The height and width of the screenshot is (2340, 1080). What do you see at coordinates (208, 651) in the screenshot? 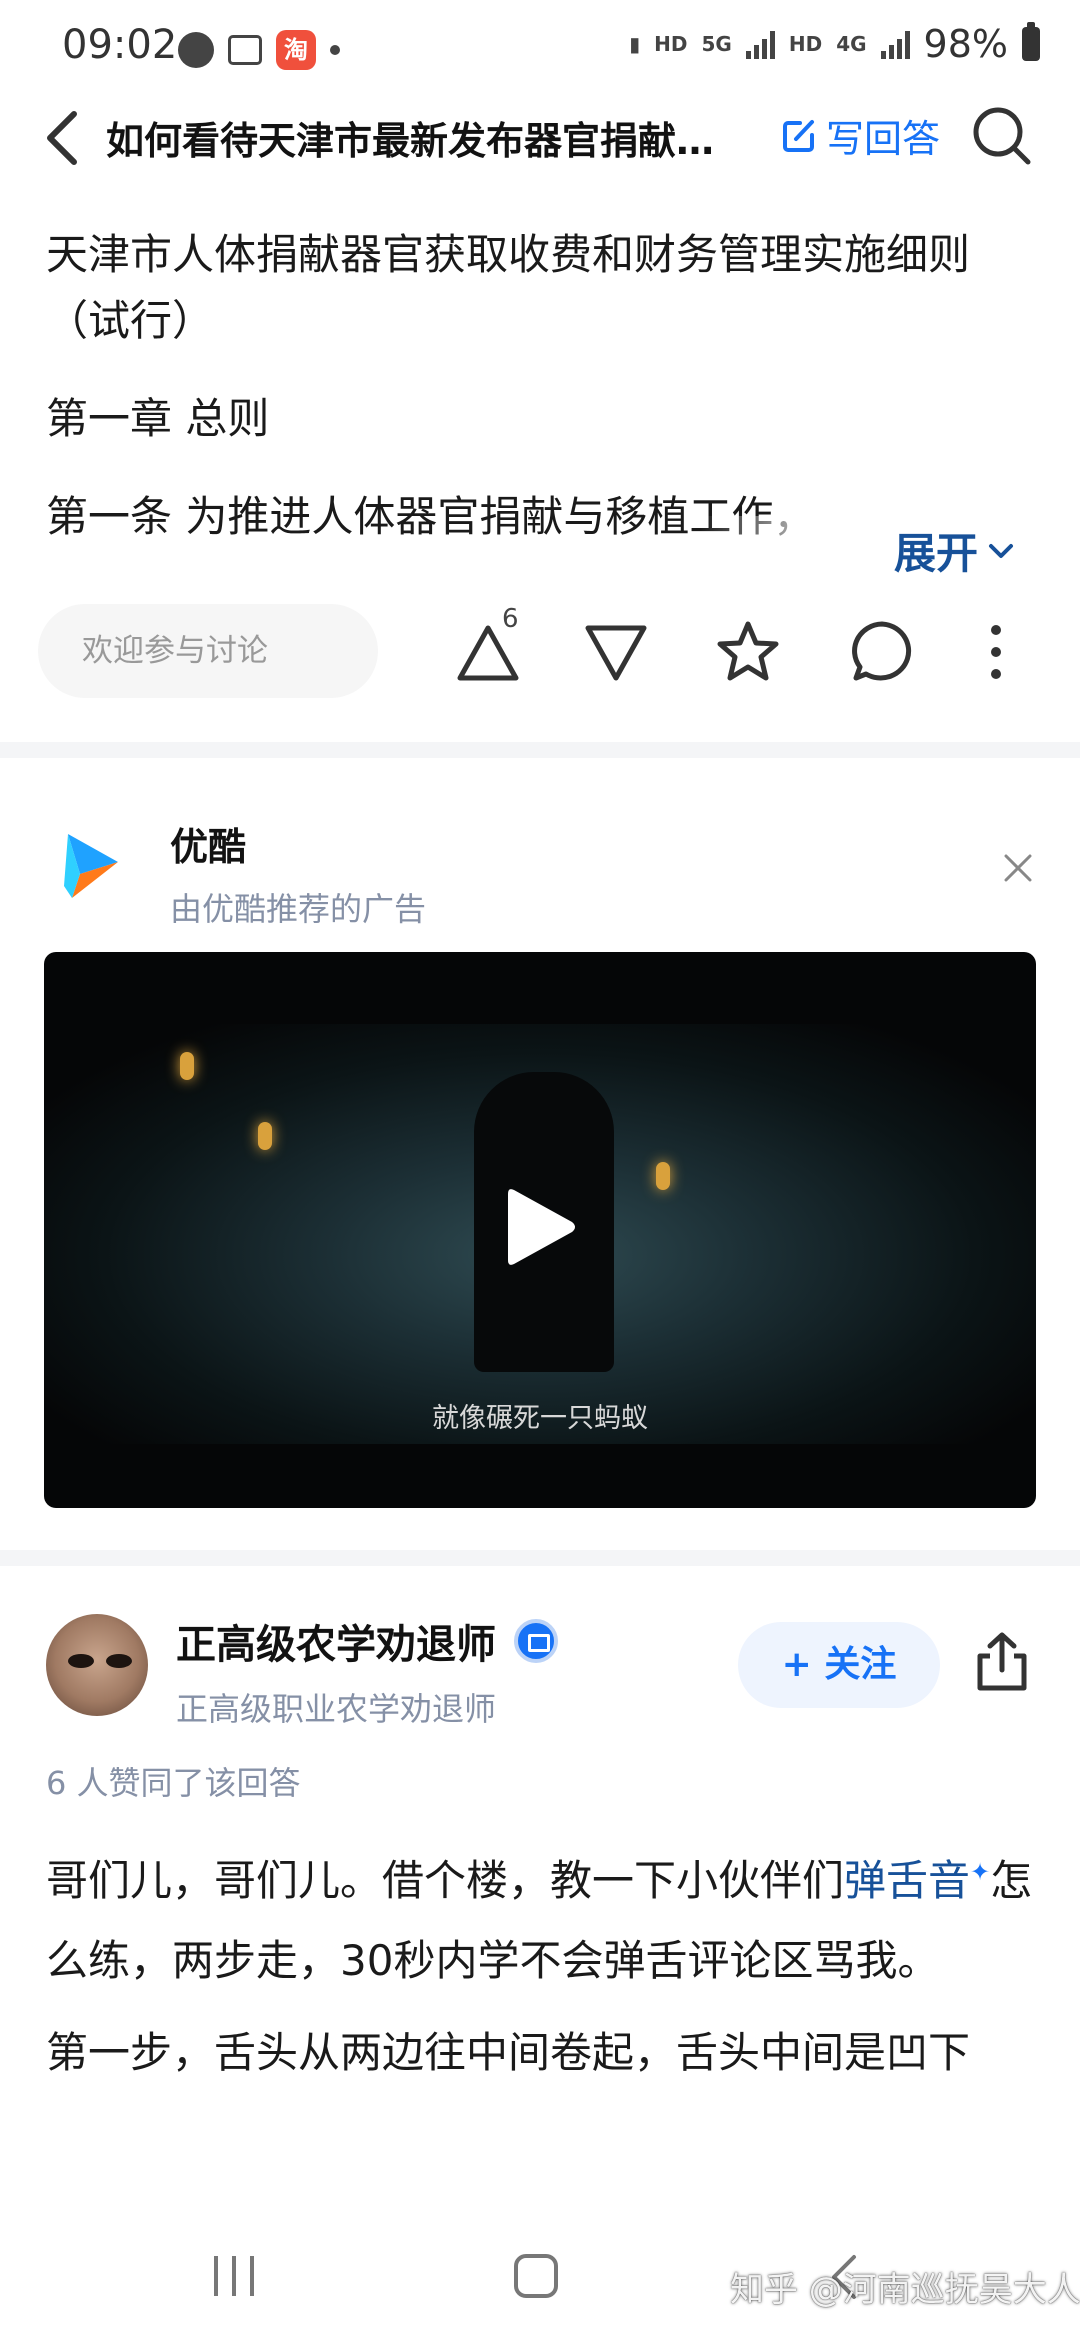
I see `discussion-input: 欢迎参与讨论` at bounding box center [208, 651].